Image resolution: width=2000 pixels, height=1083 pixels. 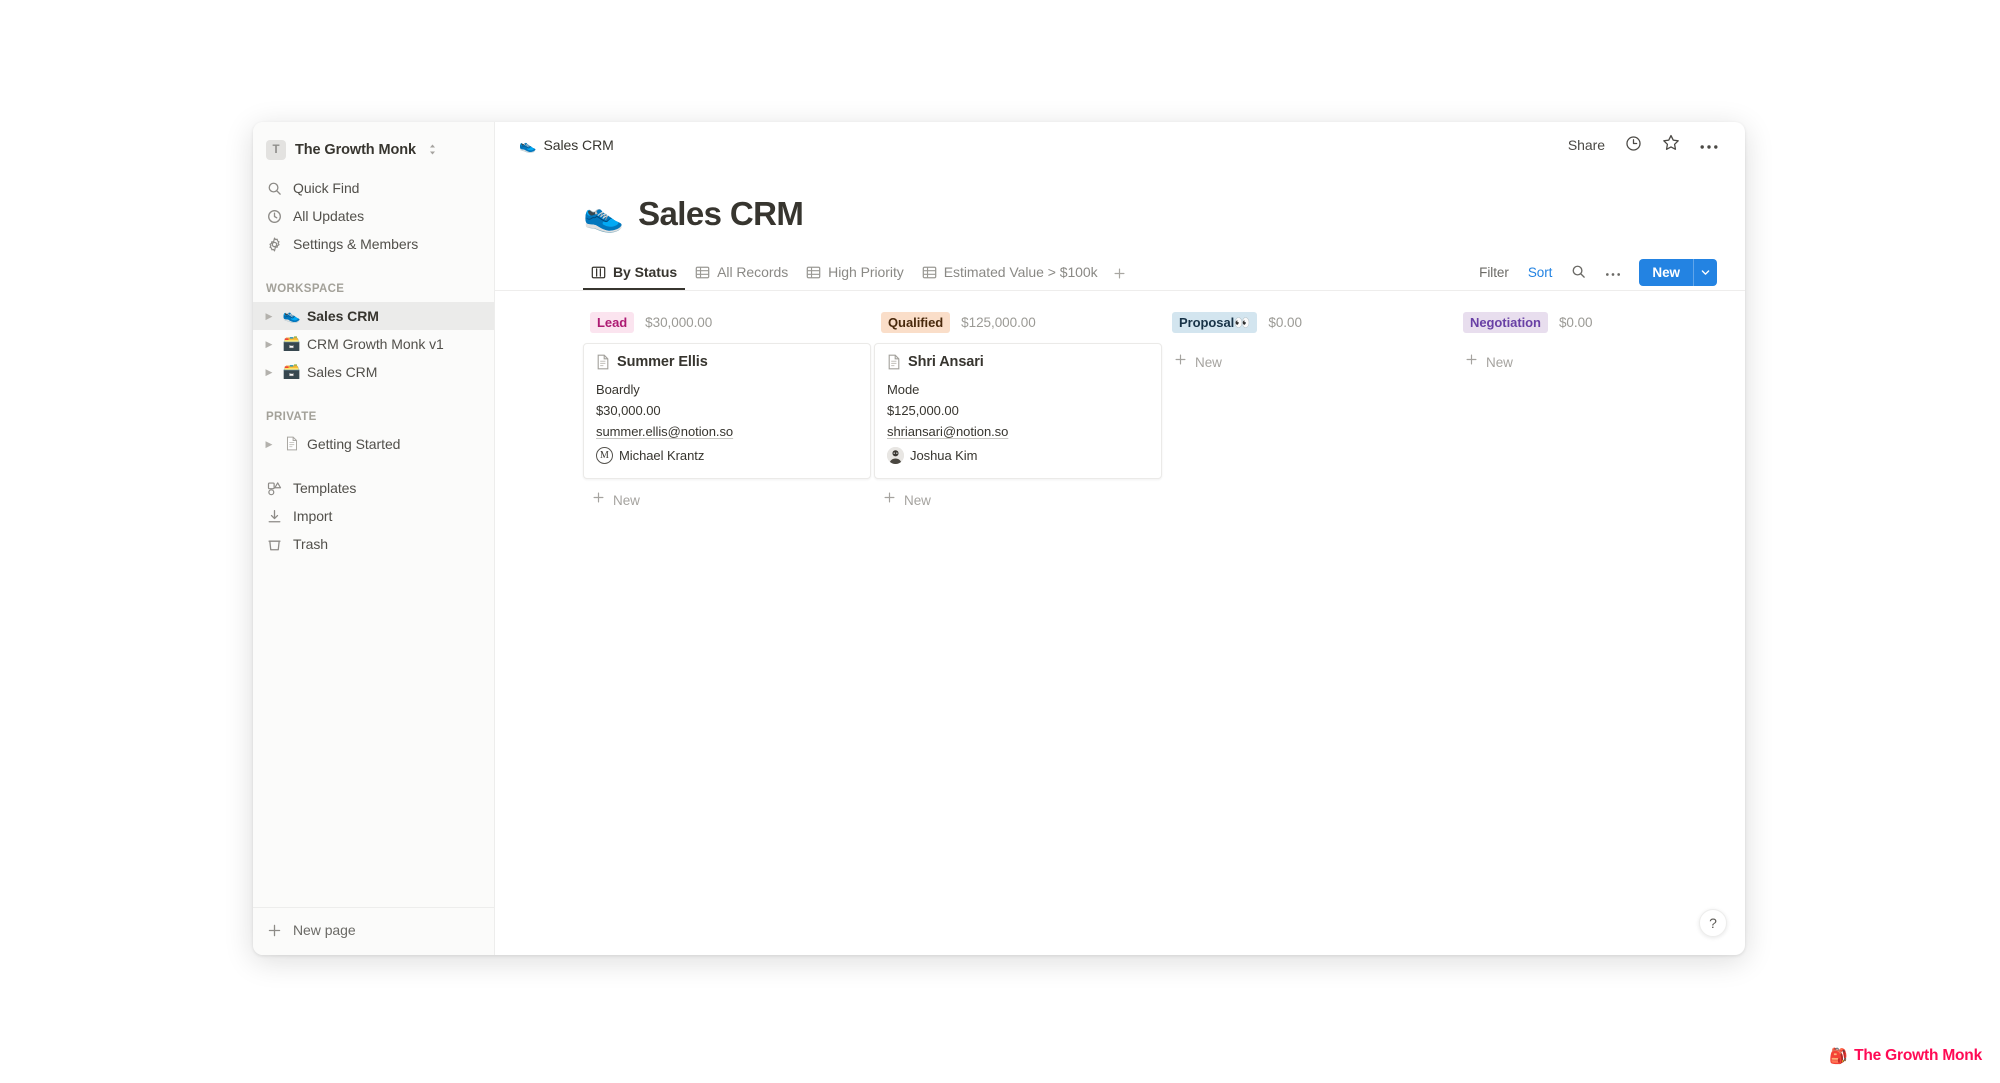 I want to click on card-owner: M Michael Krantz, so click(x=727, y=455).